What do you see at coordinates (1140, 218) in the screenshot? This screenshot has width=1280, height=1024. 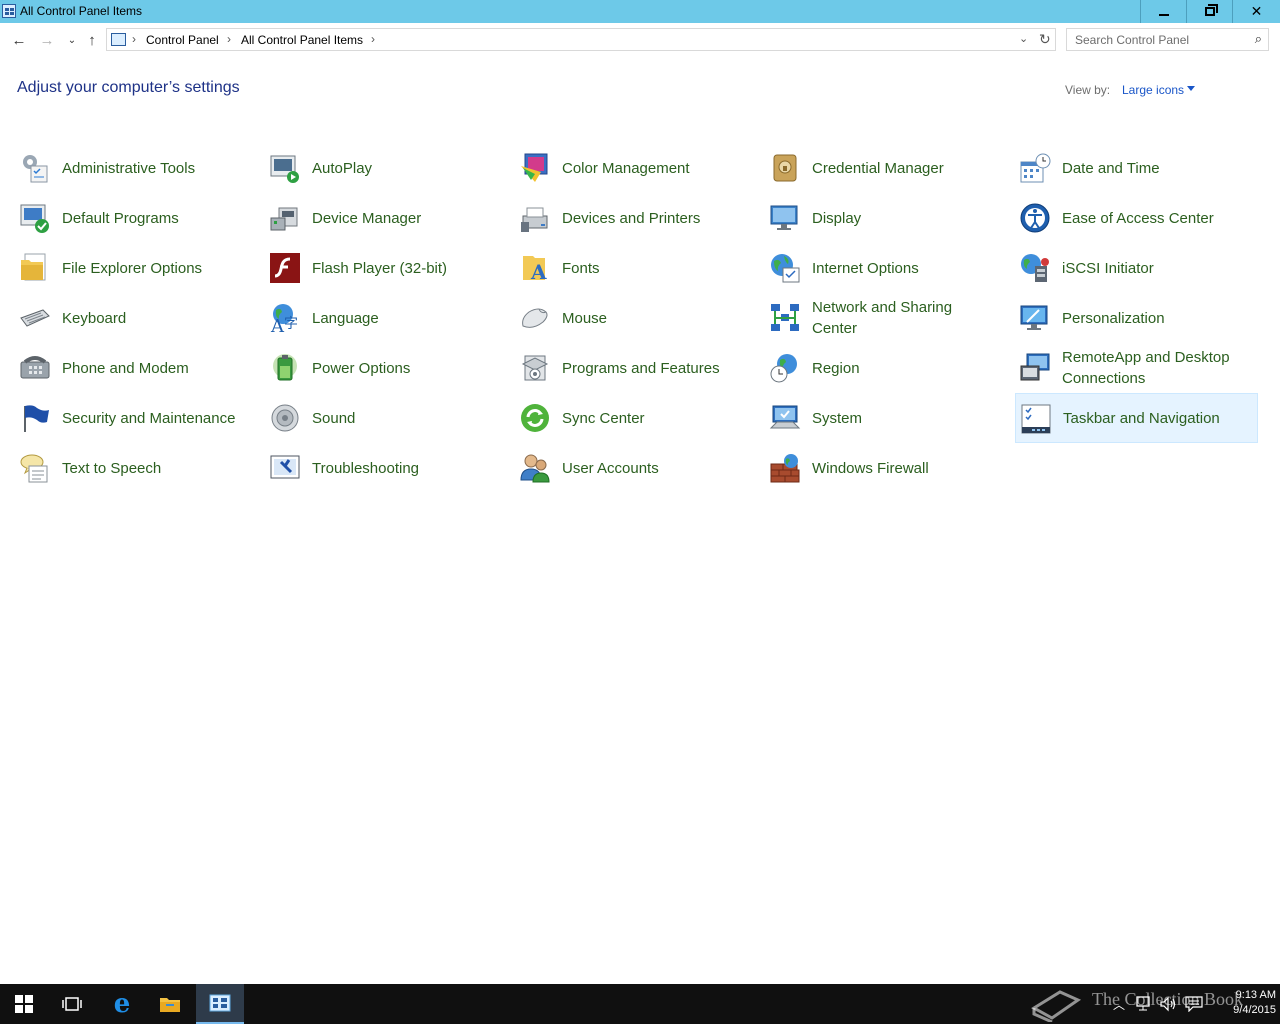 I see `control-panel-item-ease-of-access-center: Ease of Access Center` at bounding box center [1140, 218].